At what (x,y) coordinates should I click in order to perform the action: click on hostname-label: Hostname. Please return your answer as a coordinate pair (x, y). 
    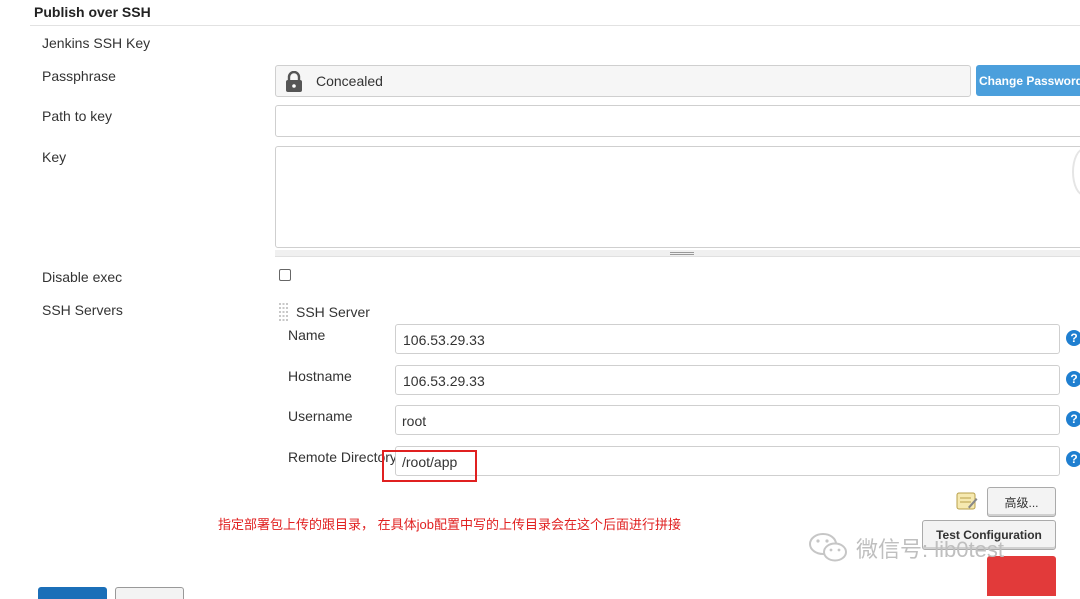
    Looking at the image, I should click on (320, 376).